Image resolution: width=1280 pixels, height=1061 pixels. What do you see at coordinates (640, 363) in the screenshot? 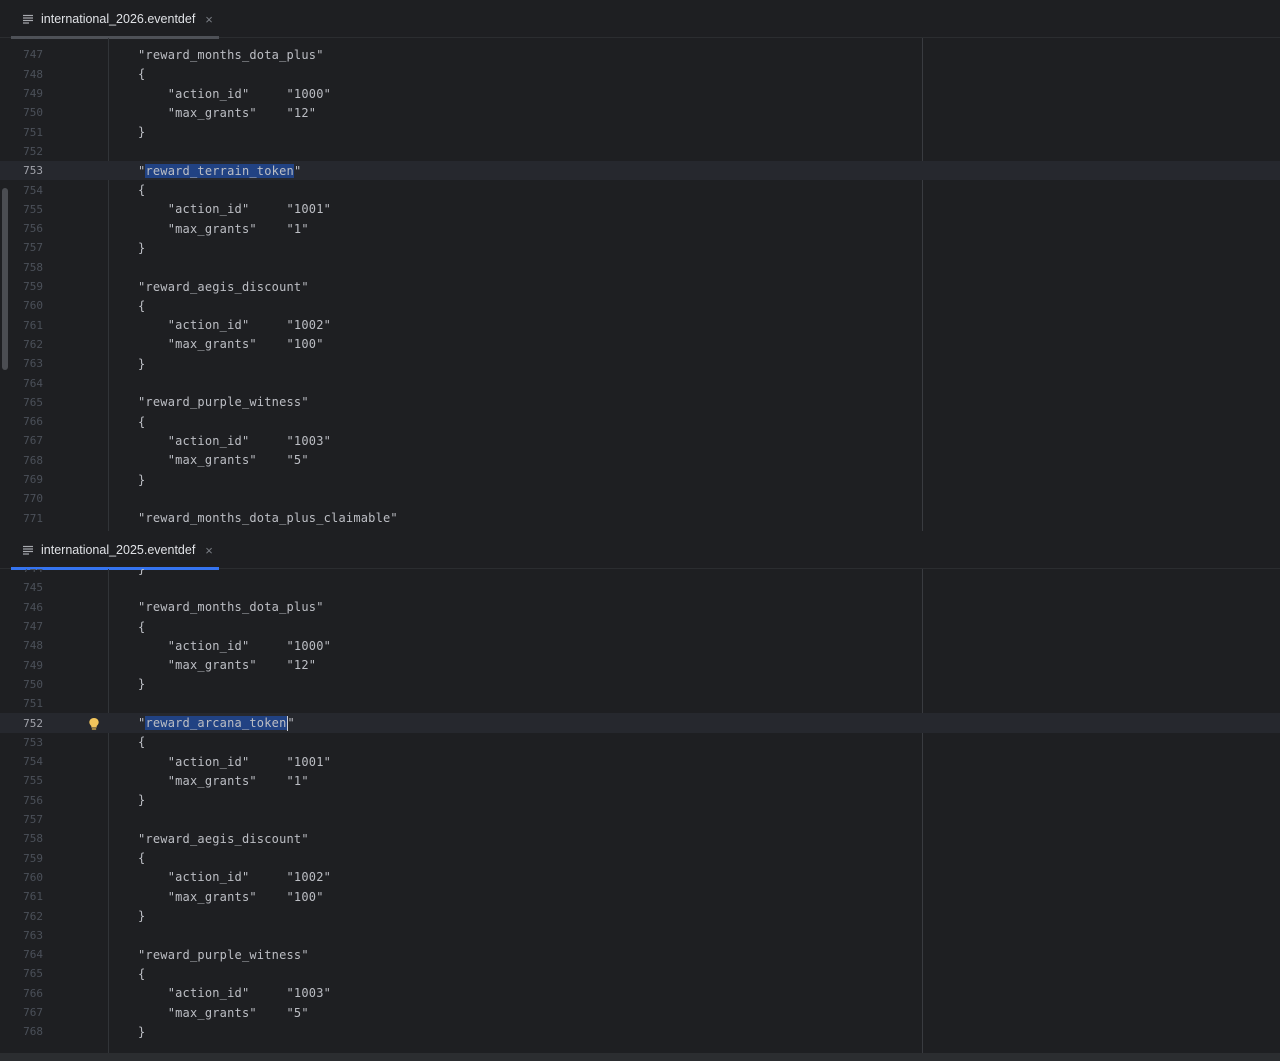
I see `code-line: 763}` at bounding box center [640, 363].